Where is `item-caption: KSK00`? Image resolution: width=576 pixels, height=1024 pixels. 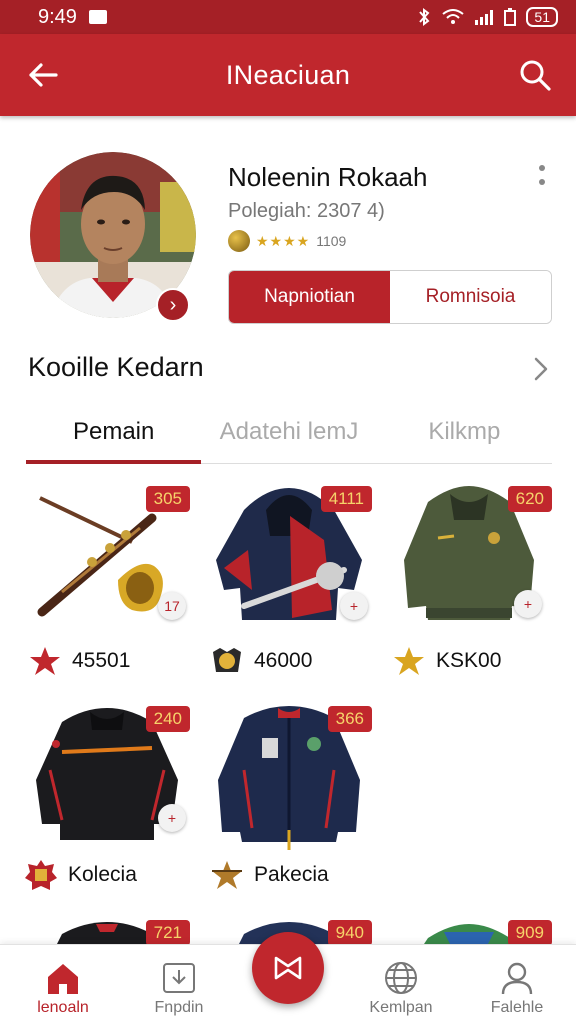
item-caption: KSK00 is located at coordinates (446, 661).